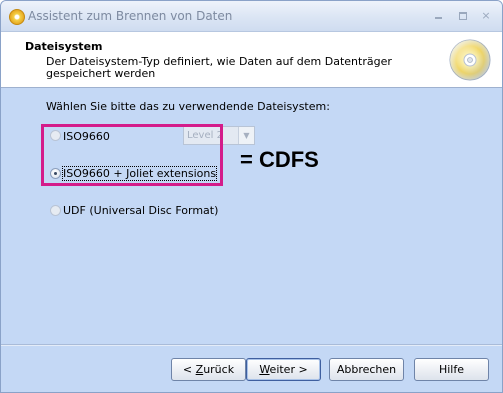 This screenshot has width=503, height=393. I want to click on close-button: ×, so click(486, 16).